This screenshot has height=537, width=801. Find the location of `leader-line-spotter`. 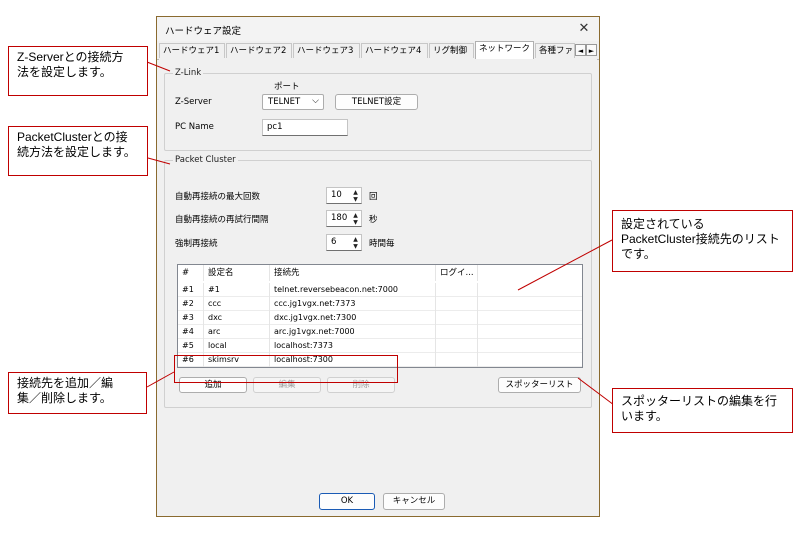

leader-line-spotter is located at coordinates (596, 391).